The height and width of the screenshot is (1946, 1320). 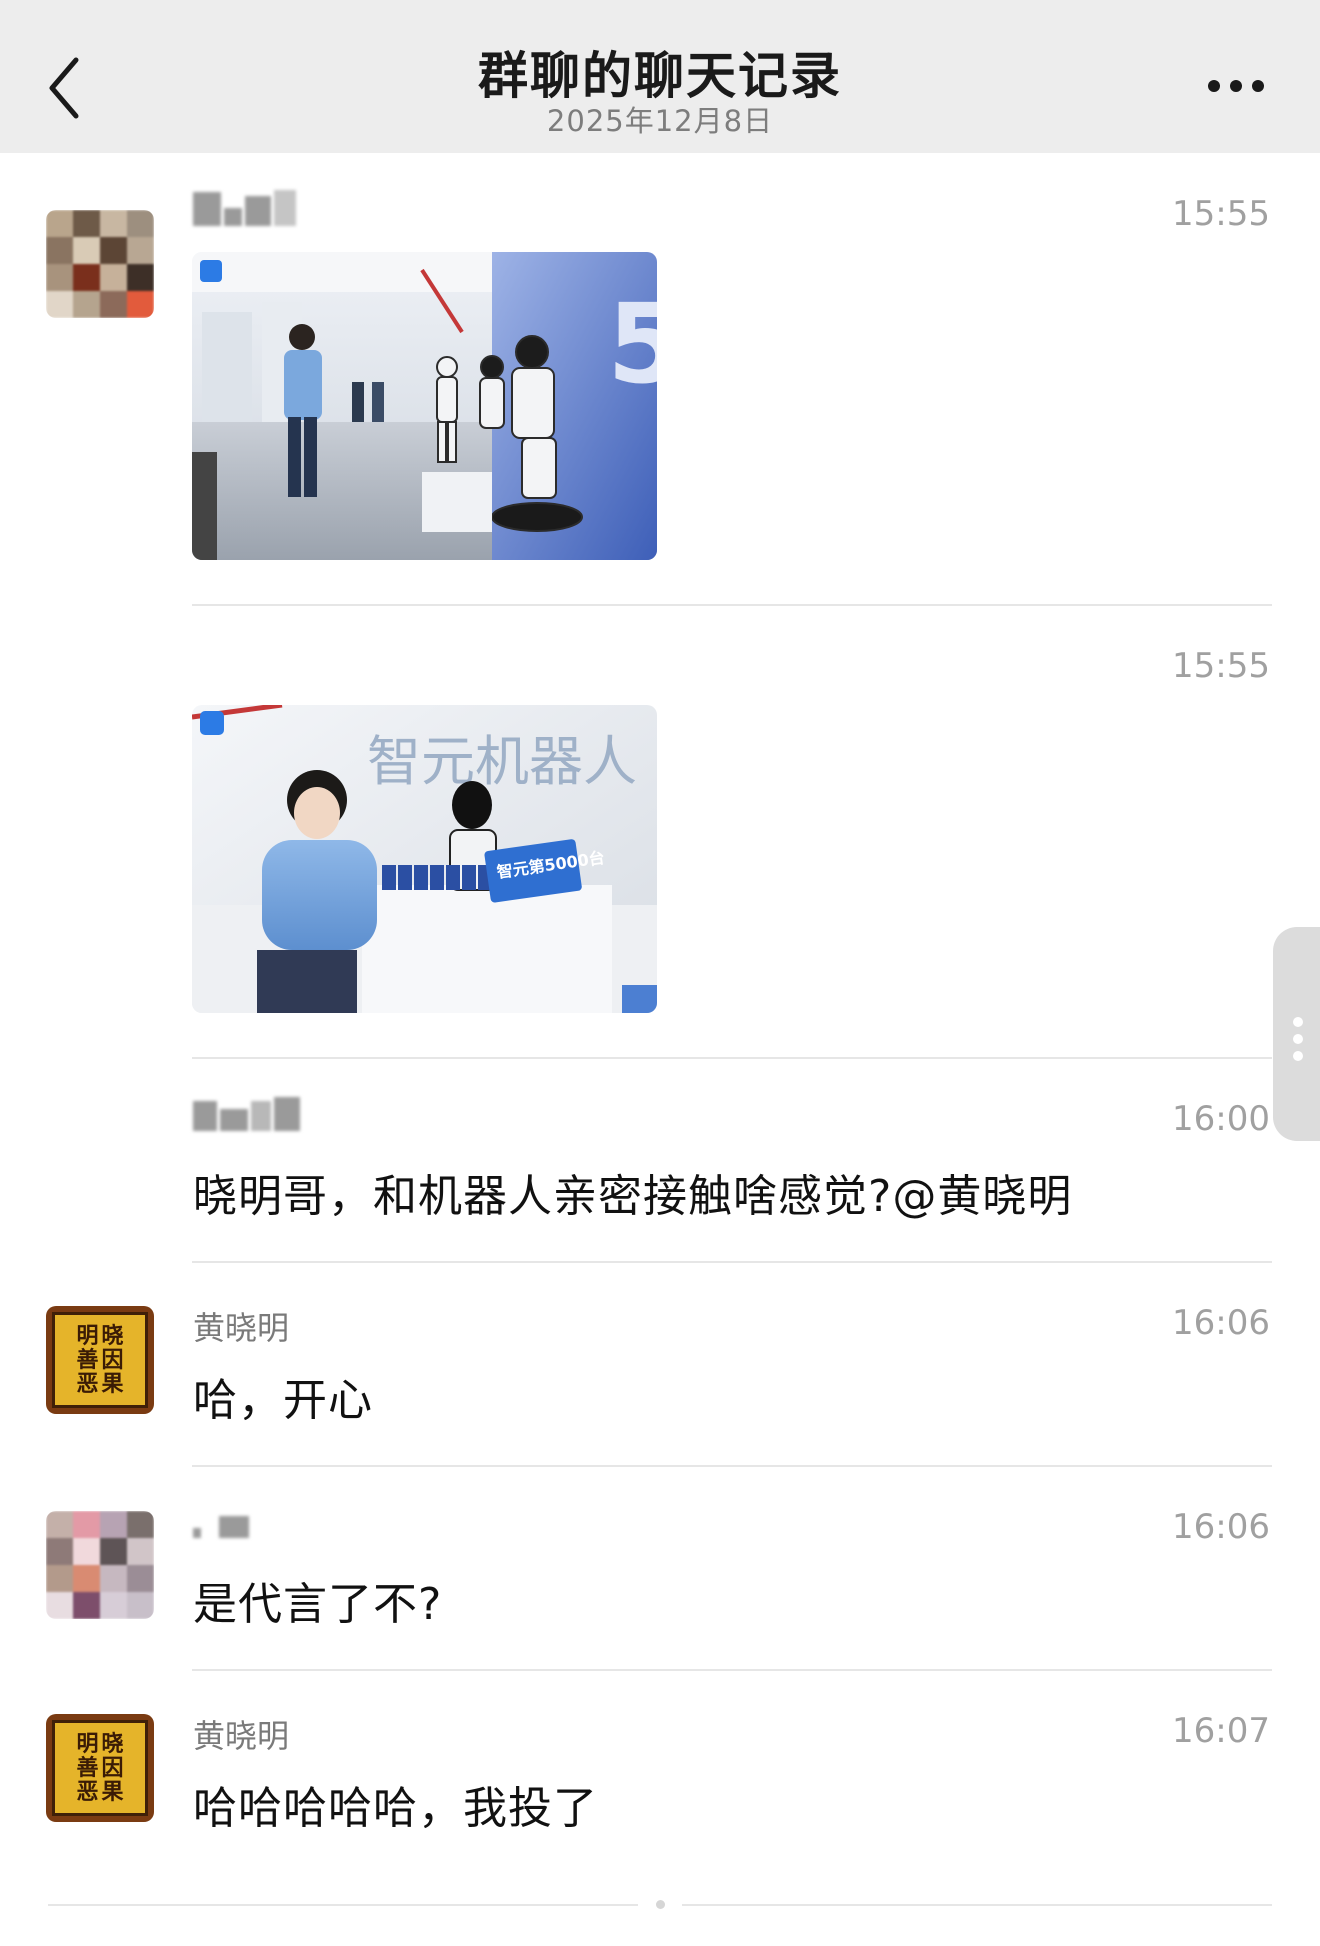 I want to click on bottom-divider-dot, so click(x=660, y=1904).